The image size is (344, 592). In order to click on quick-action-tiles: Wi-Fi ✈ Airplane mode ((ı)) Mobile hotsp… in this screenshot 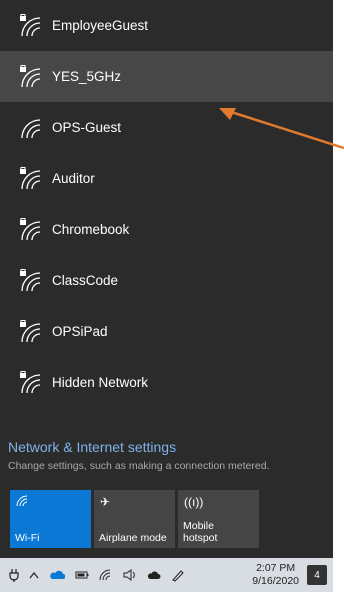, I will do `click(134, 519)`.